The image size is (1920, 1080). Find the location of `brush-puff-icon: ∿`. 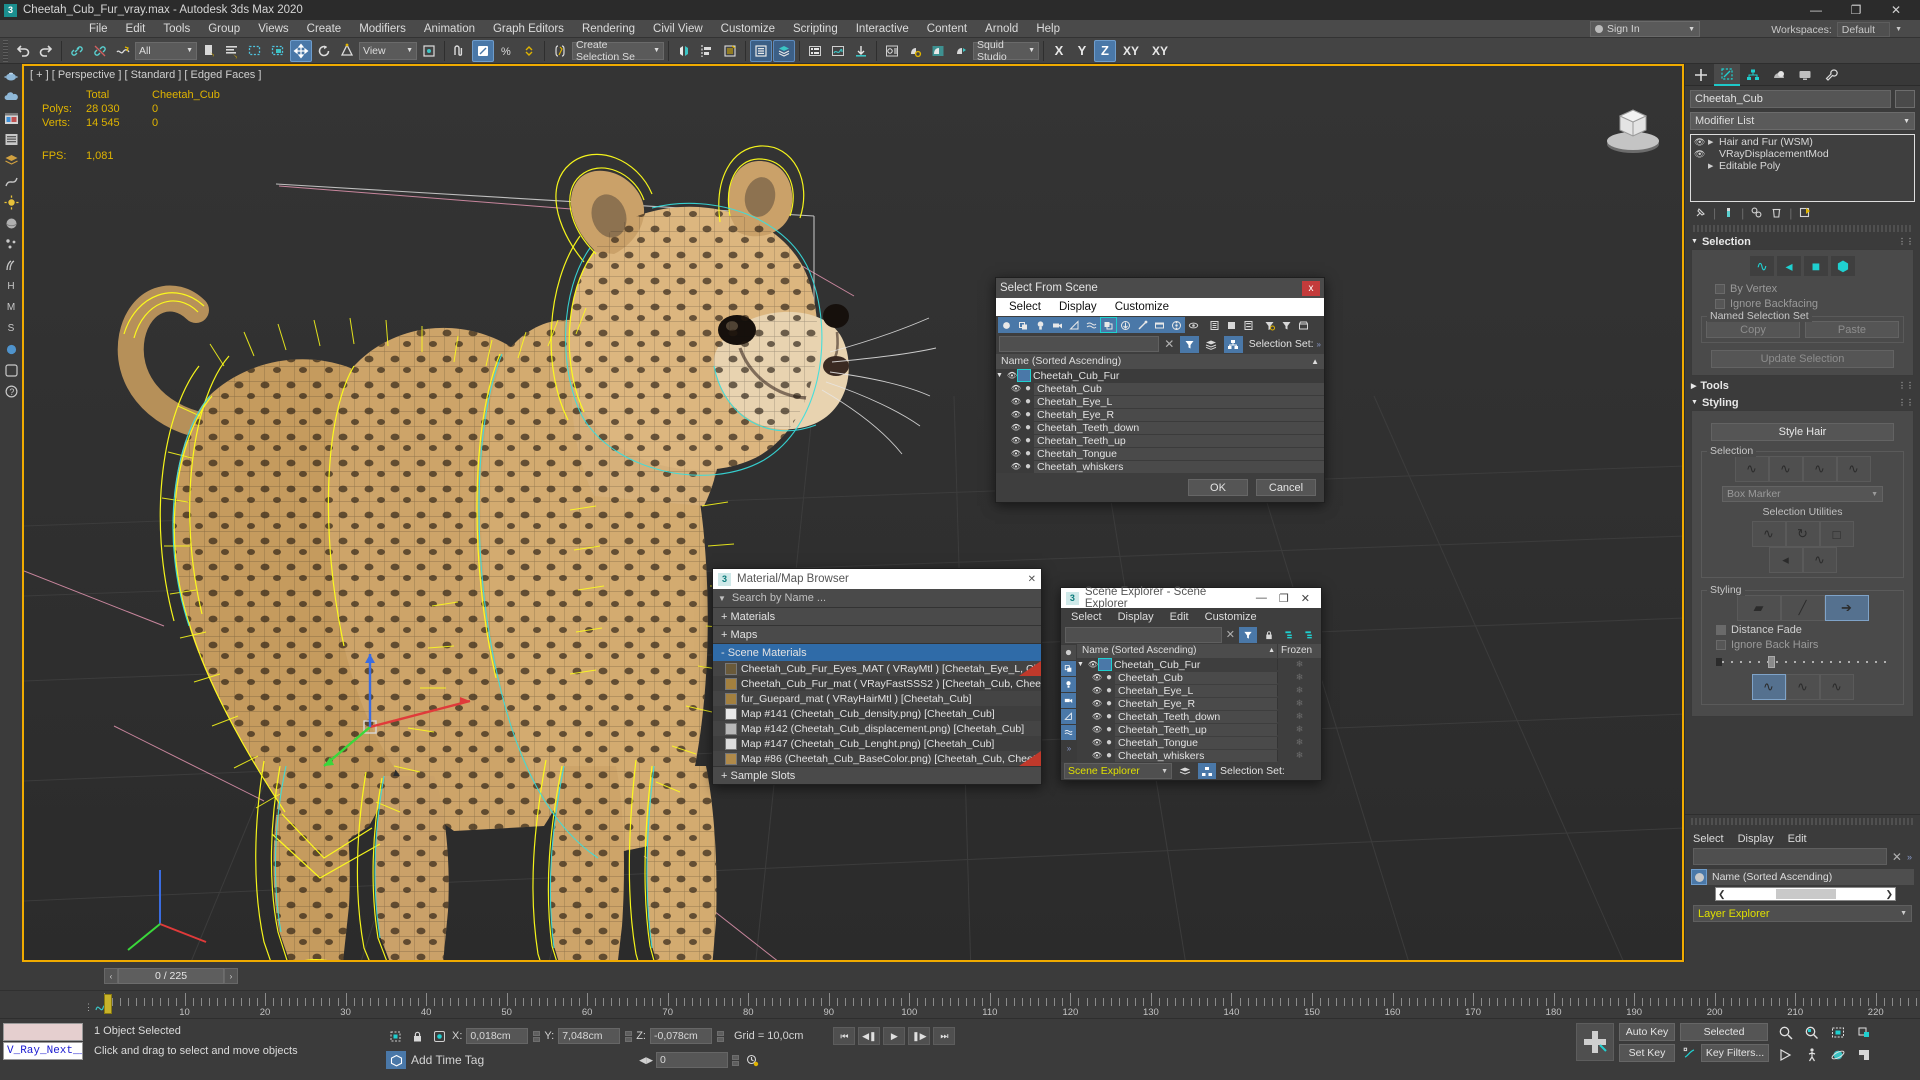

brush-puff-icon: ∿ is located at coordinates (1836, 687).